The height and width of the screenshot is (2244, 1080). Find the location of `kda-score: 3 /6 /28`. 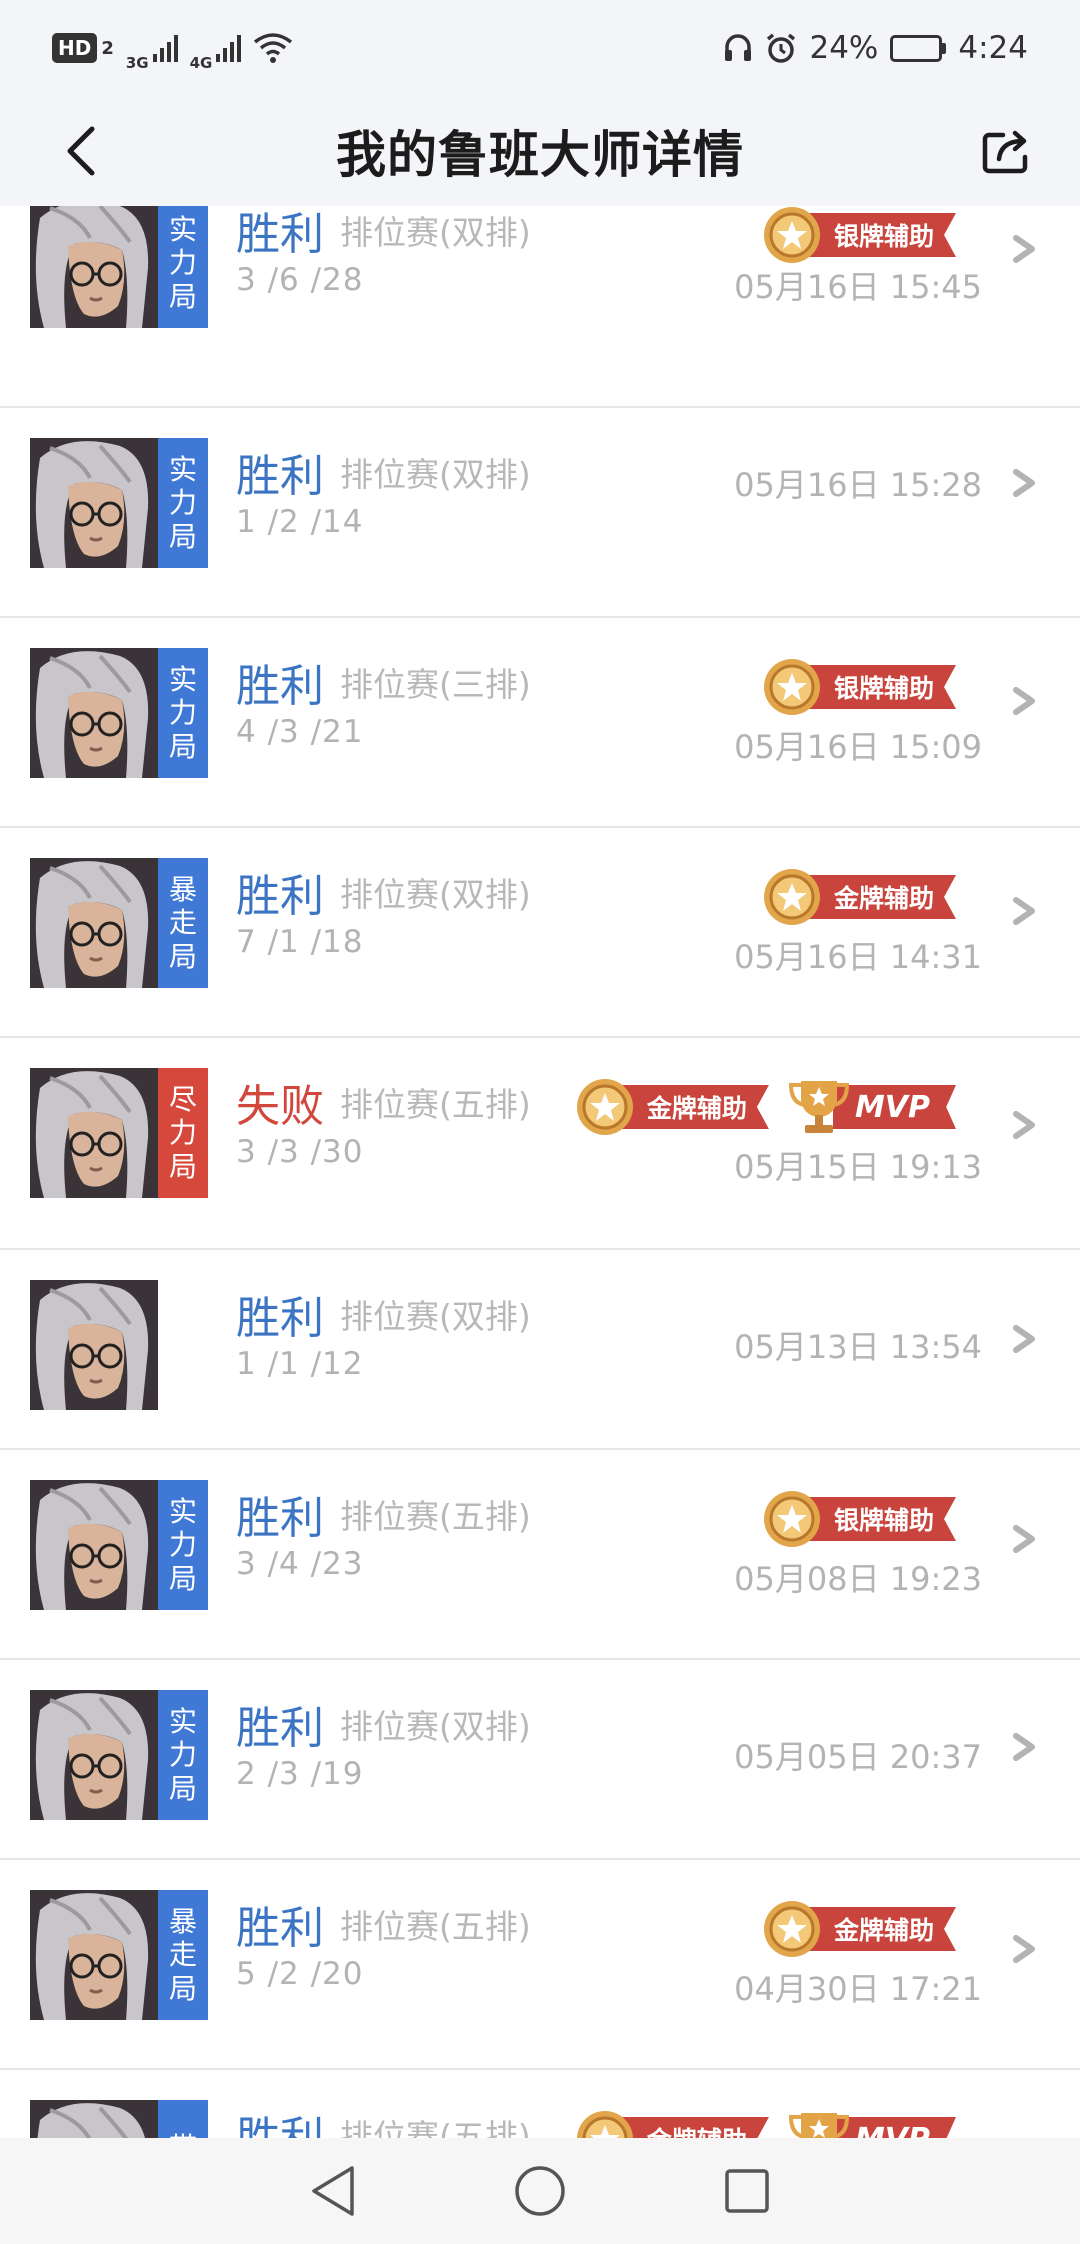

kda-score: 3 /6 /28 is located at coordinates (300, 280).